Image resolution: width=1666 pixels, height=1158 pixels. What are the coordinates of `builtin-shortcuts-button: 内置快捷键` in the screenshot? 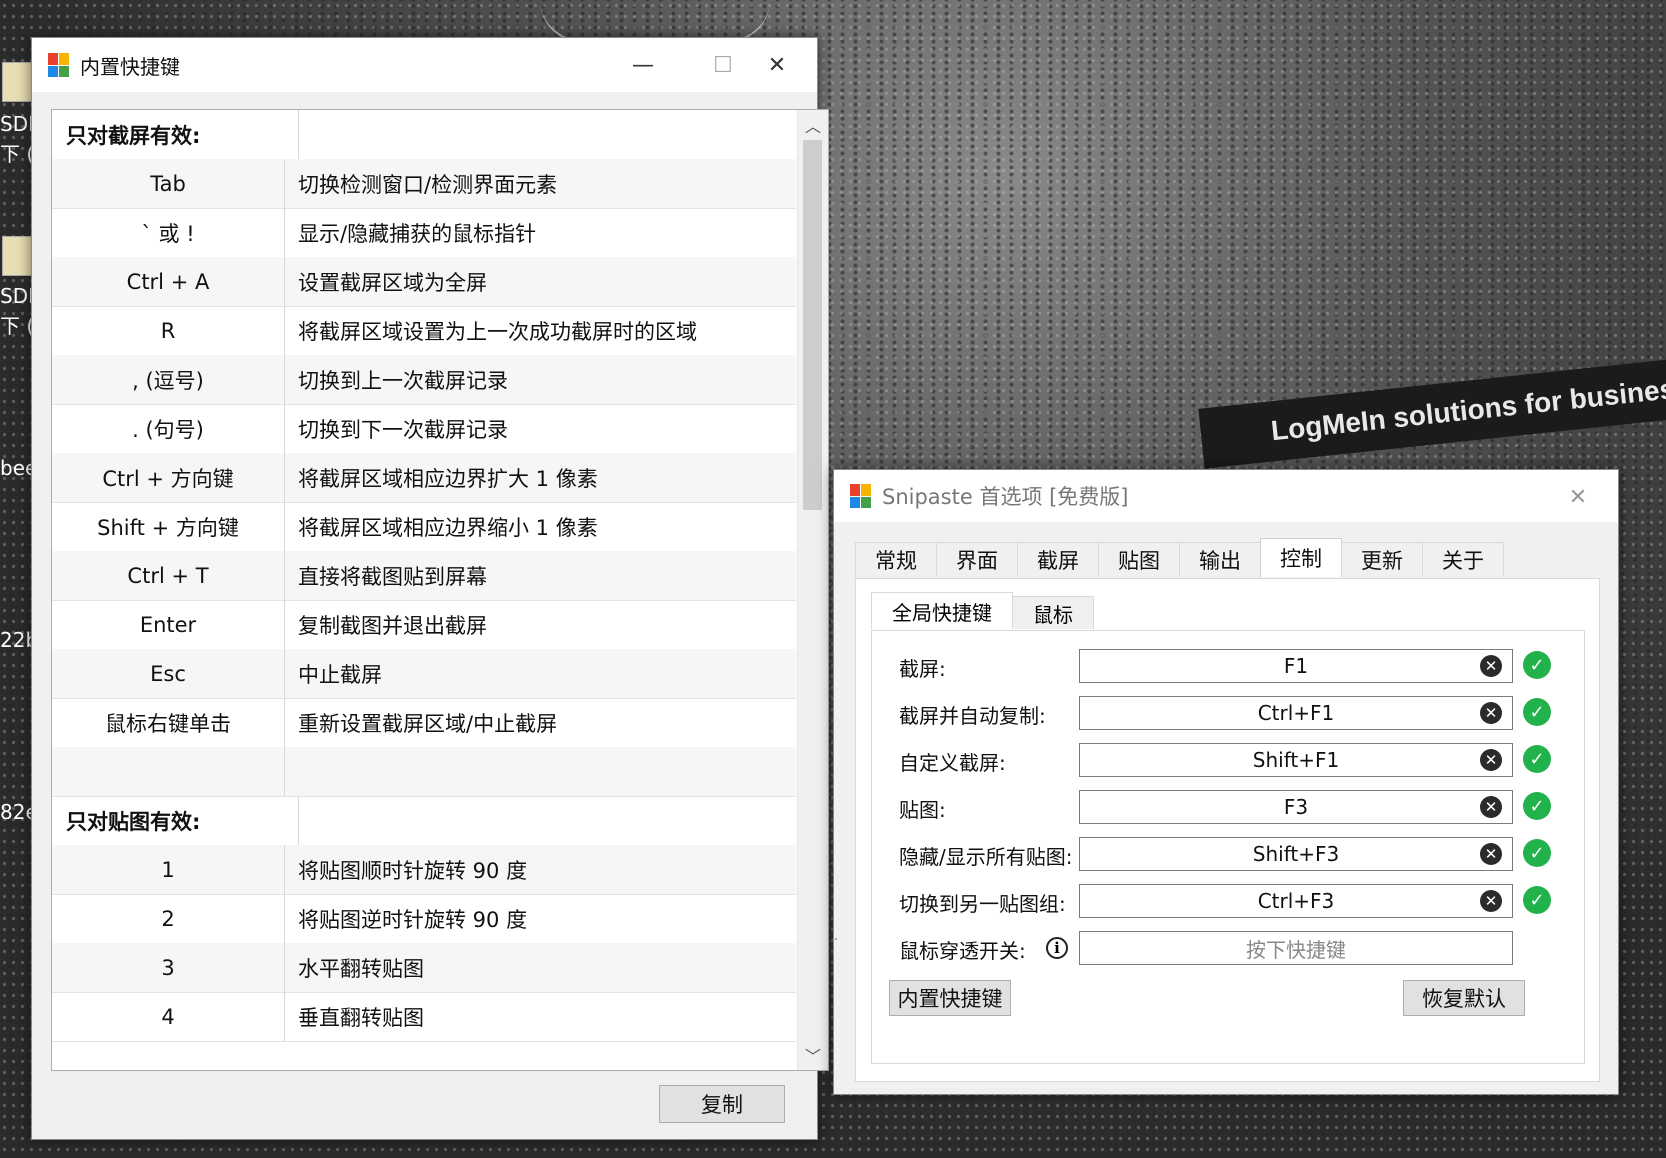 It's located at (950, 998).